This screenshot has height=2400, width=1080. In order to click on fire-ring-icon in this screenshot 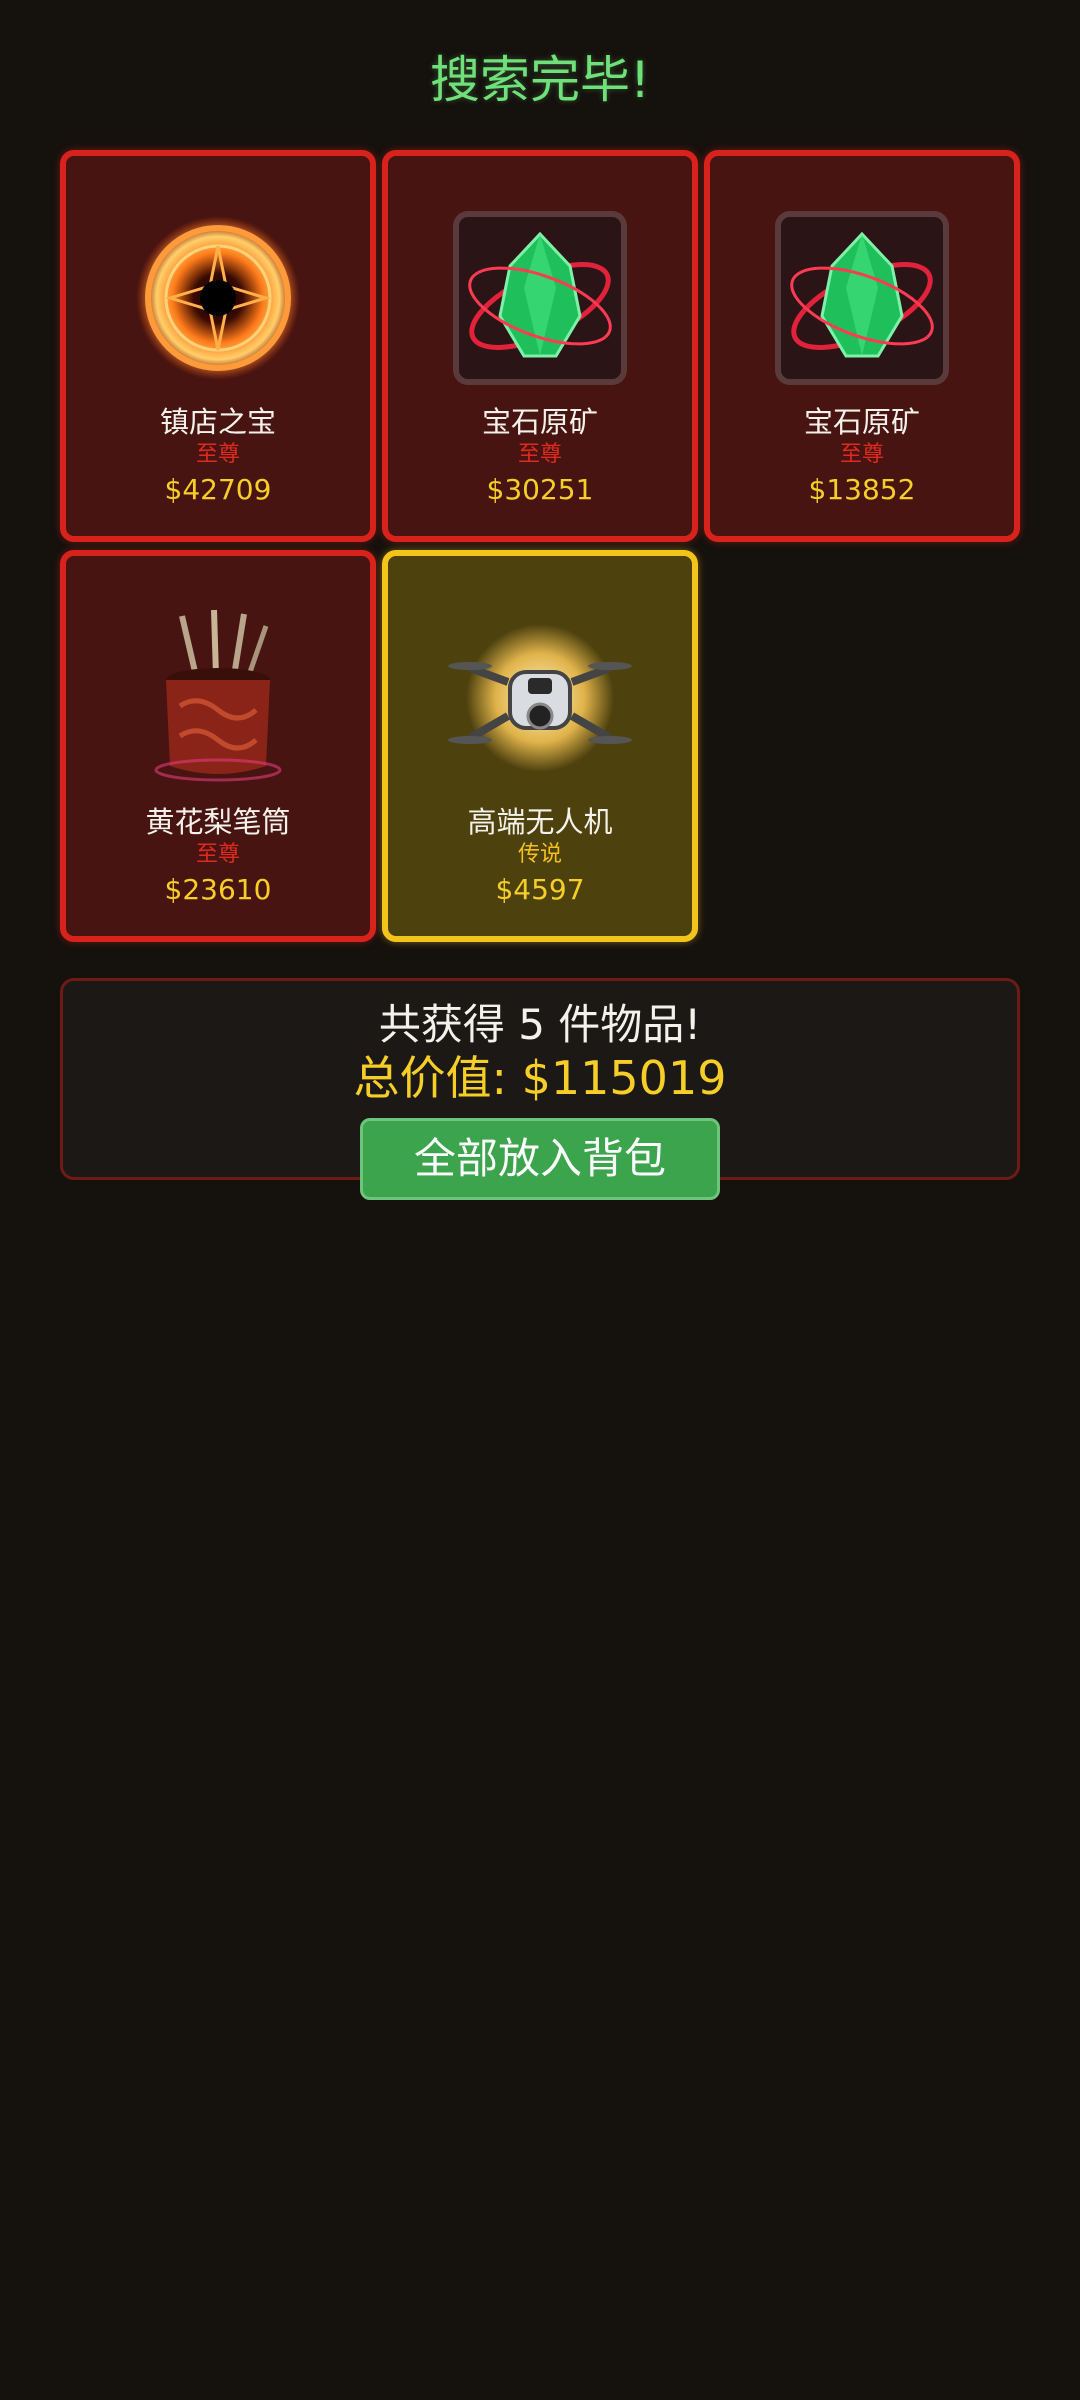, I will do `click(218, 298)`.